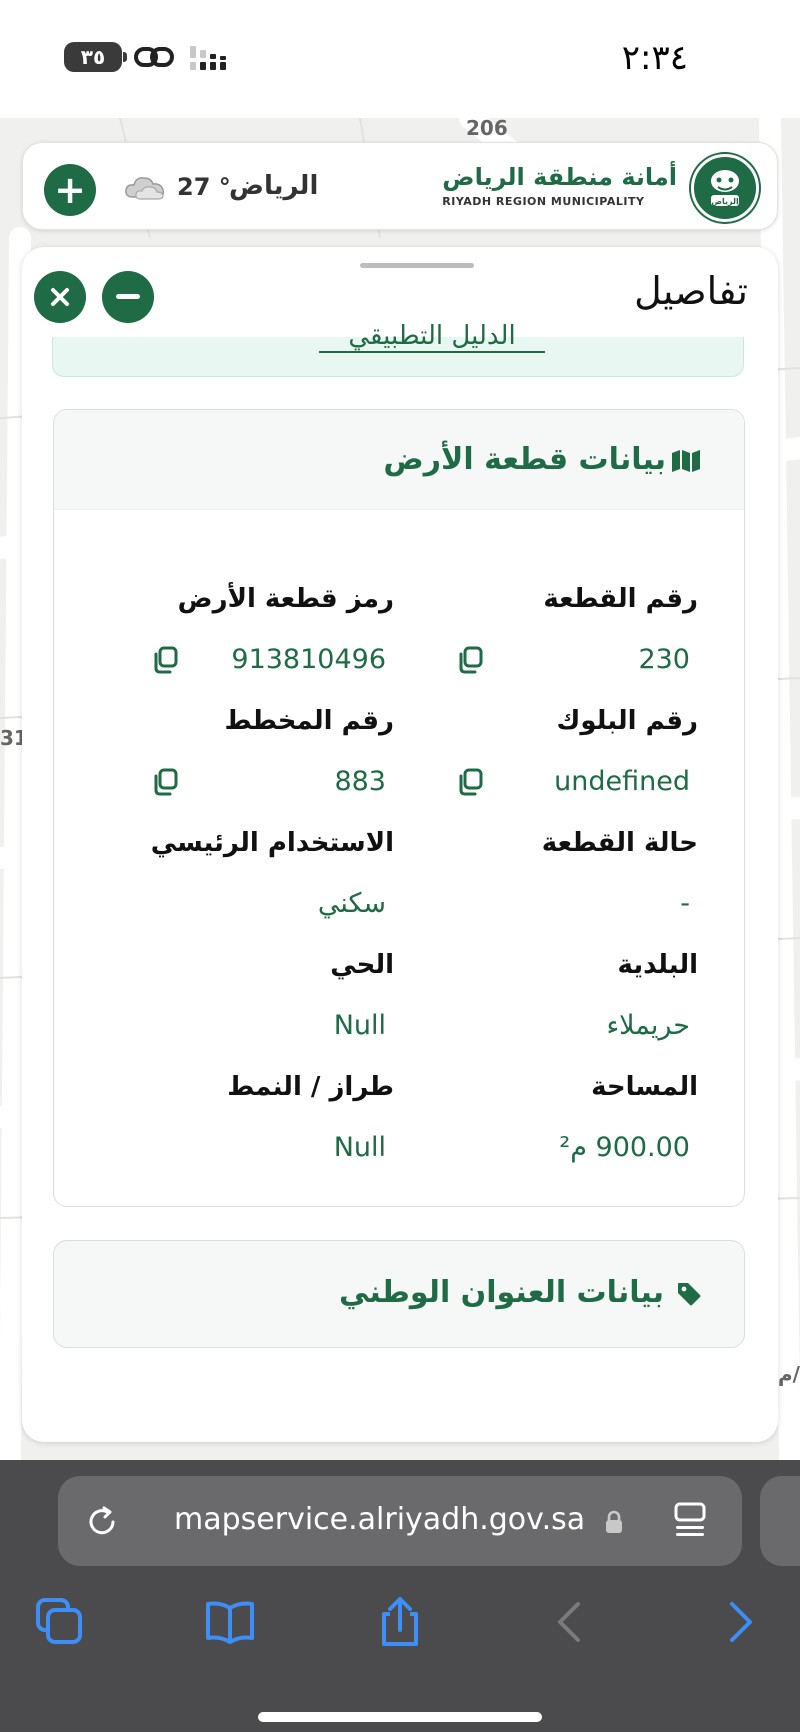 The image size is (800, 1732). I want to click on close-button, so click(60, 297).